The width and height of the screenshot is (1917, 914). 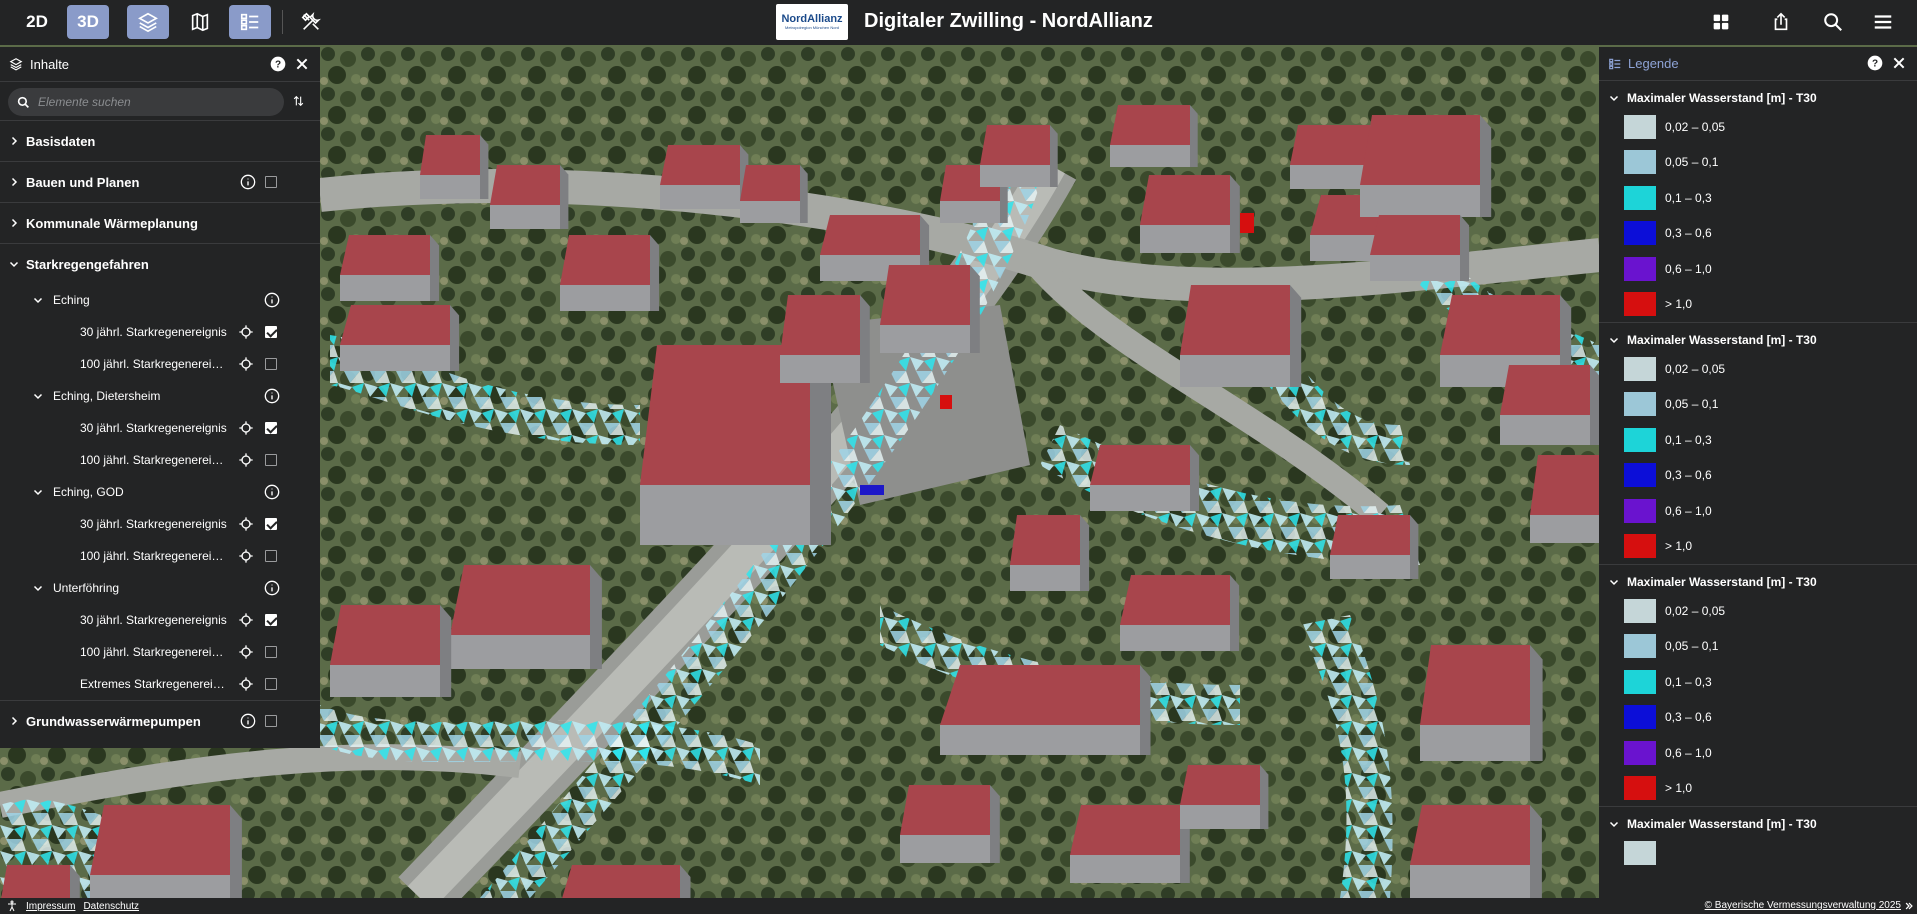 I want to click on tree-item-unterfoehring-extrem: Extremes Starkregenereignis, so click(x=160, y=684).